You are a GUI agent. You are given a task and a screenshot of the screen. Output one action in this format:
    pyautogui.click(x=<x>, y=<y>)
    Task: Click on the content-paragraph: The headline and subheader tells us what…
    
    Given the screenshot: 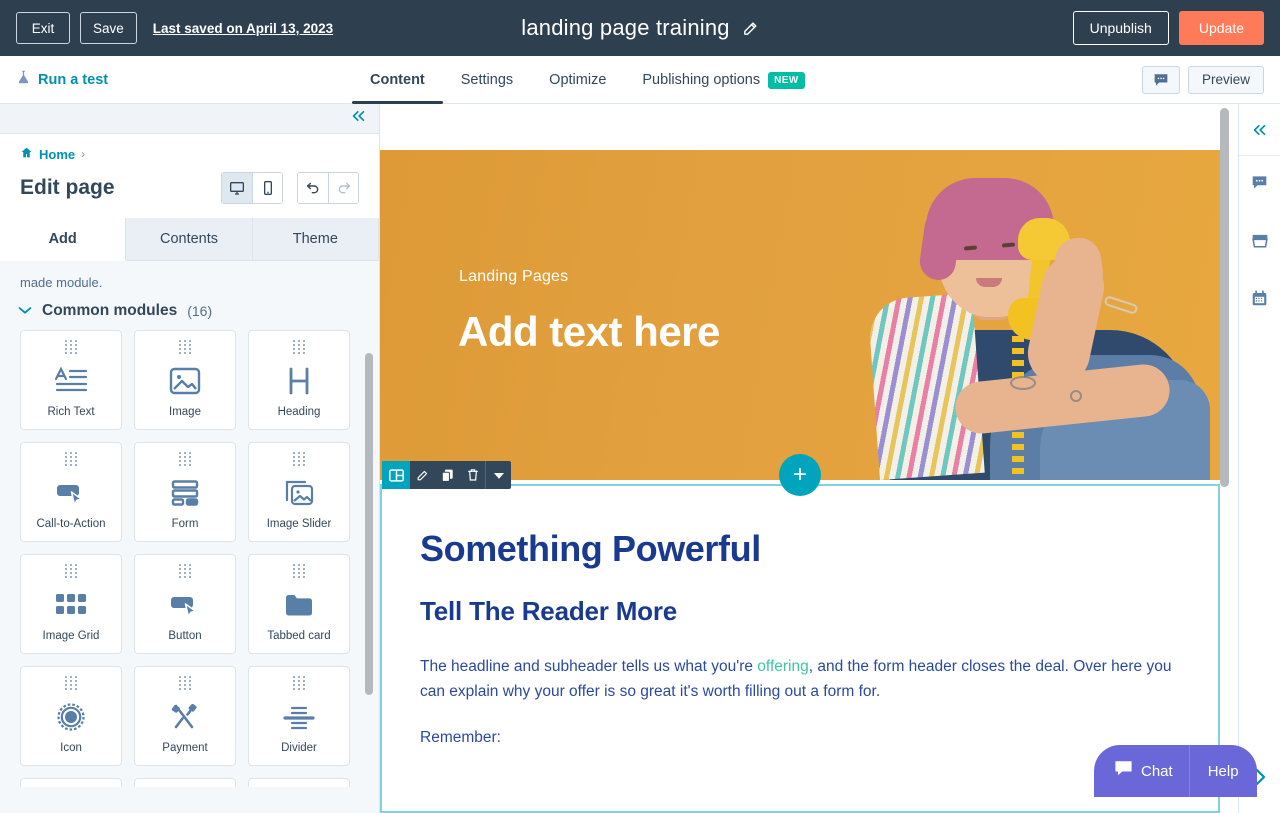 What is the action you would take?
    pyautogui.click(x=796, y=680)
    